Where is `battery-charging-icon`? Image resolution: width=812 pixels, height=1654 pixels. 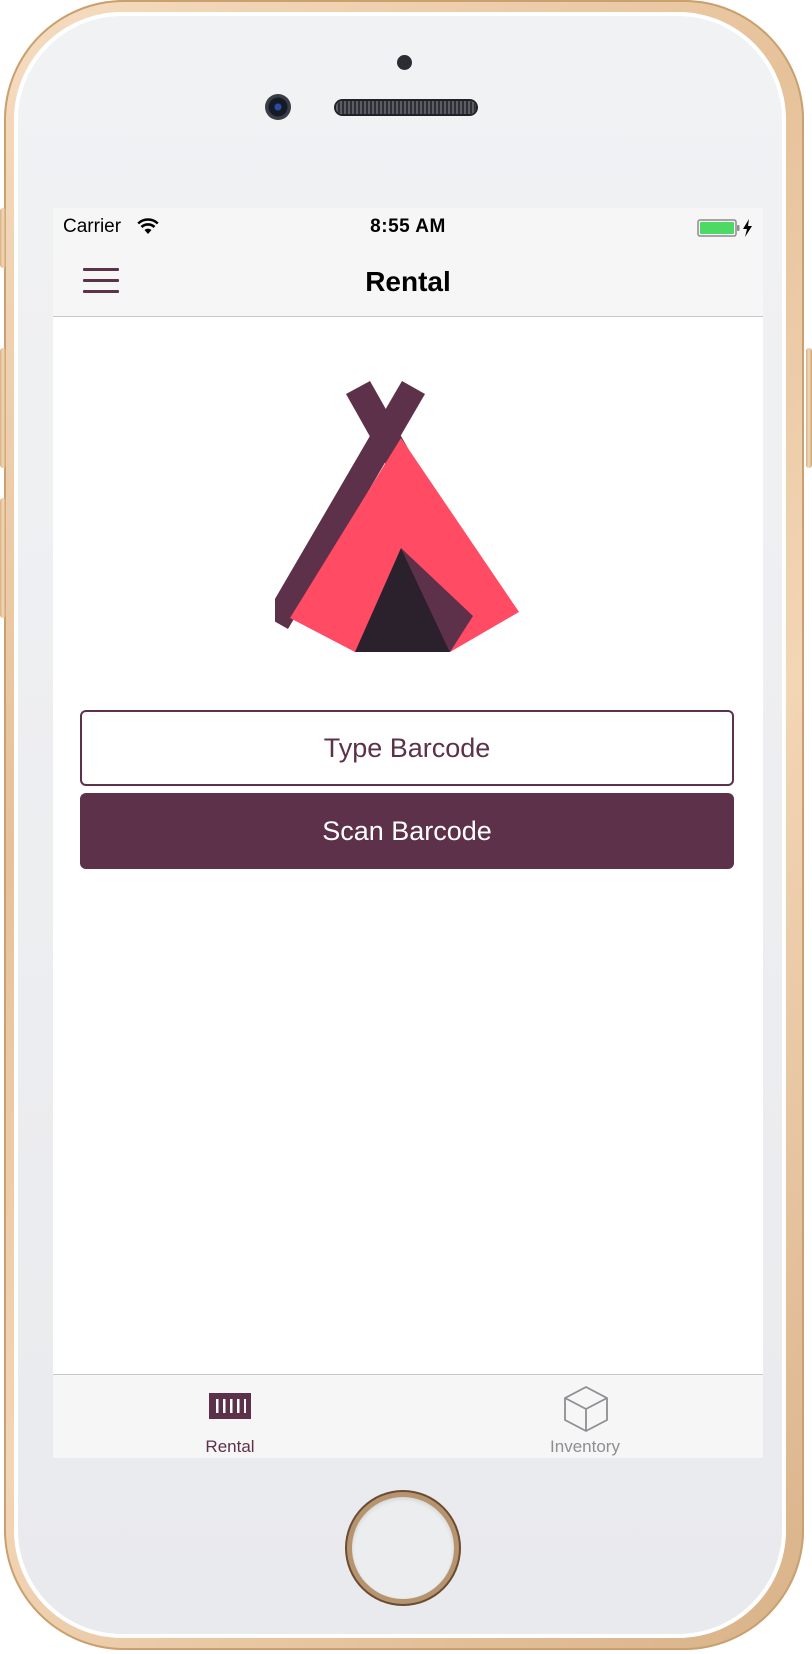
battery-charging-icon is located at coordinates (724, 228).